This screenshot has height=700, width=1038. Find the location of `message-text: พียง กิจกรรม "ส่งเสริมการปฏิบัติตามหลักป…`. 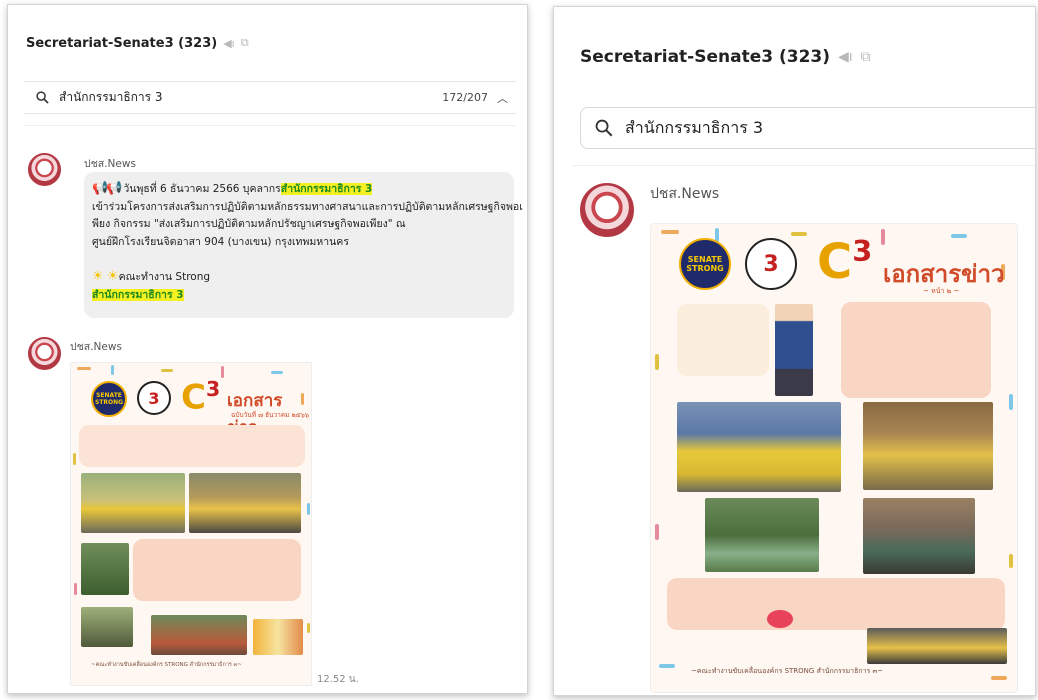

message-text: พียง กิจกรรม "ส่งเสริมการปฏิบัติตามหลักป… is located at coordinates (249, 224).